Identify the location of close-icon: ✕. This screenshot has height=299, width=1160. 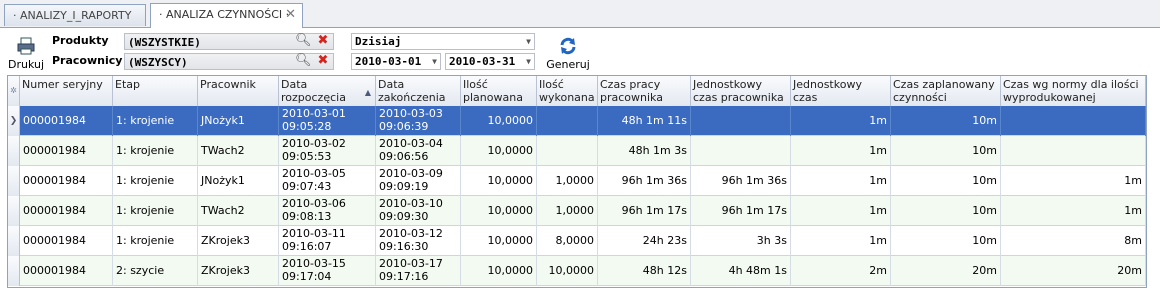
(290, 15).